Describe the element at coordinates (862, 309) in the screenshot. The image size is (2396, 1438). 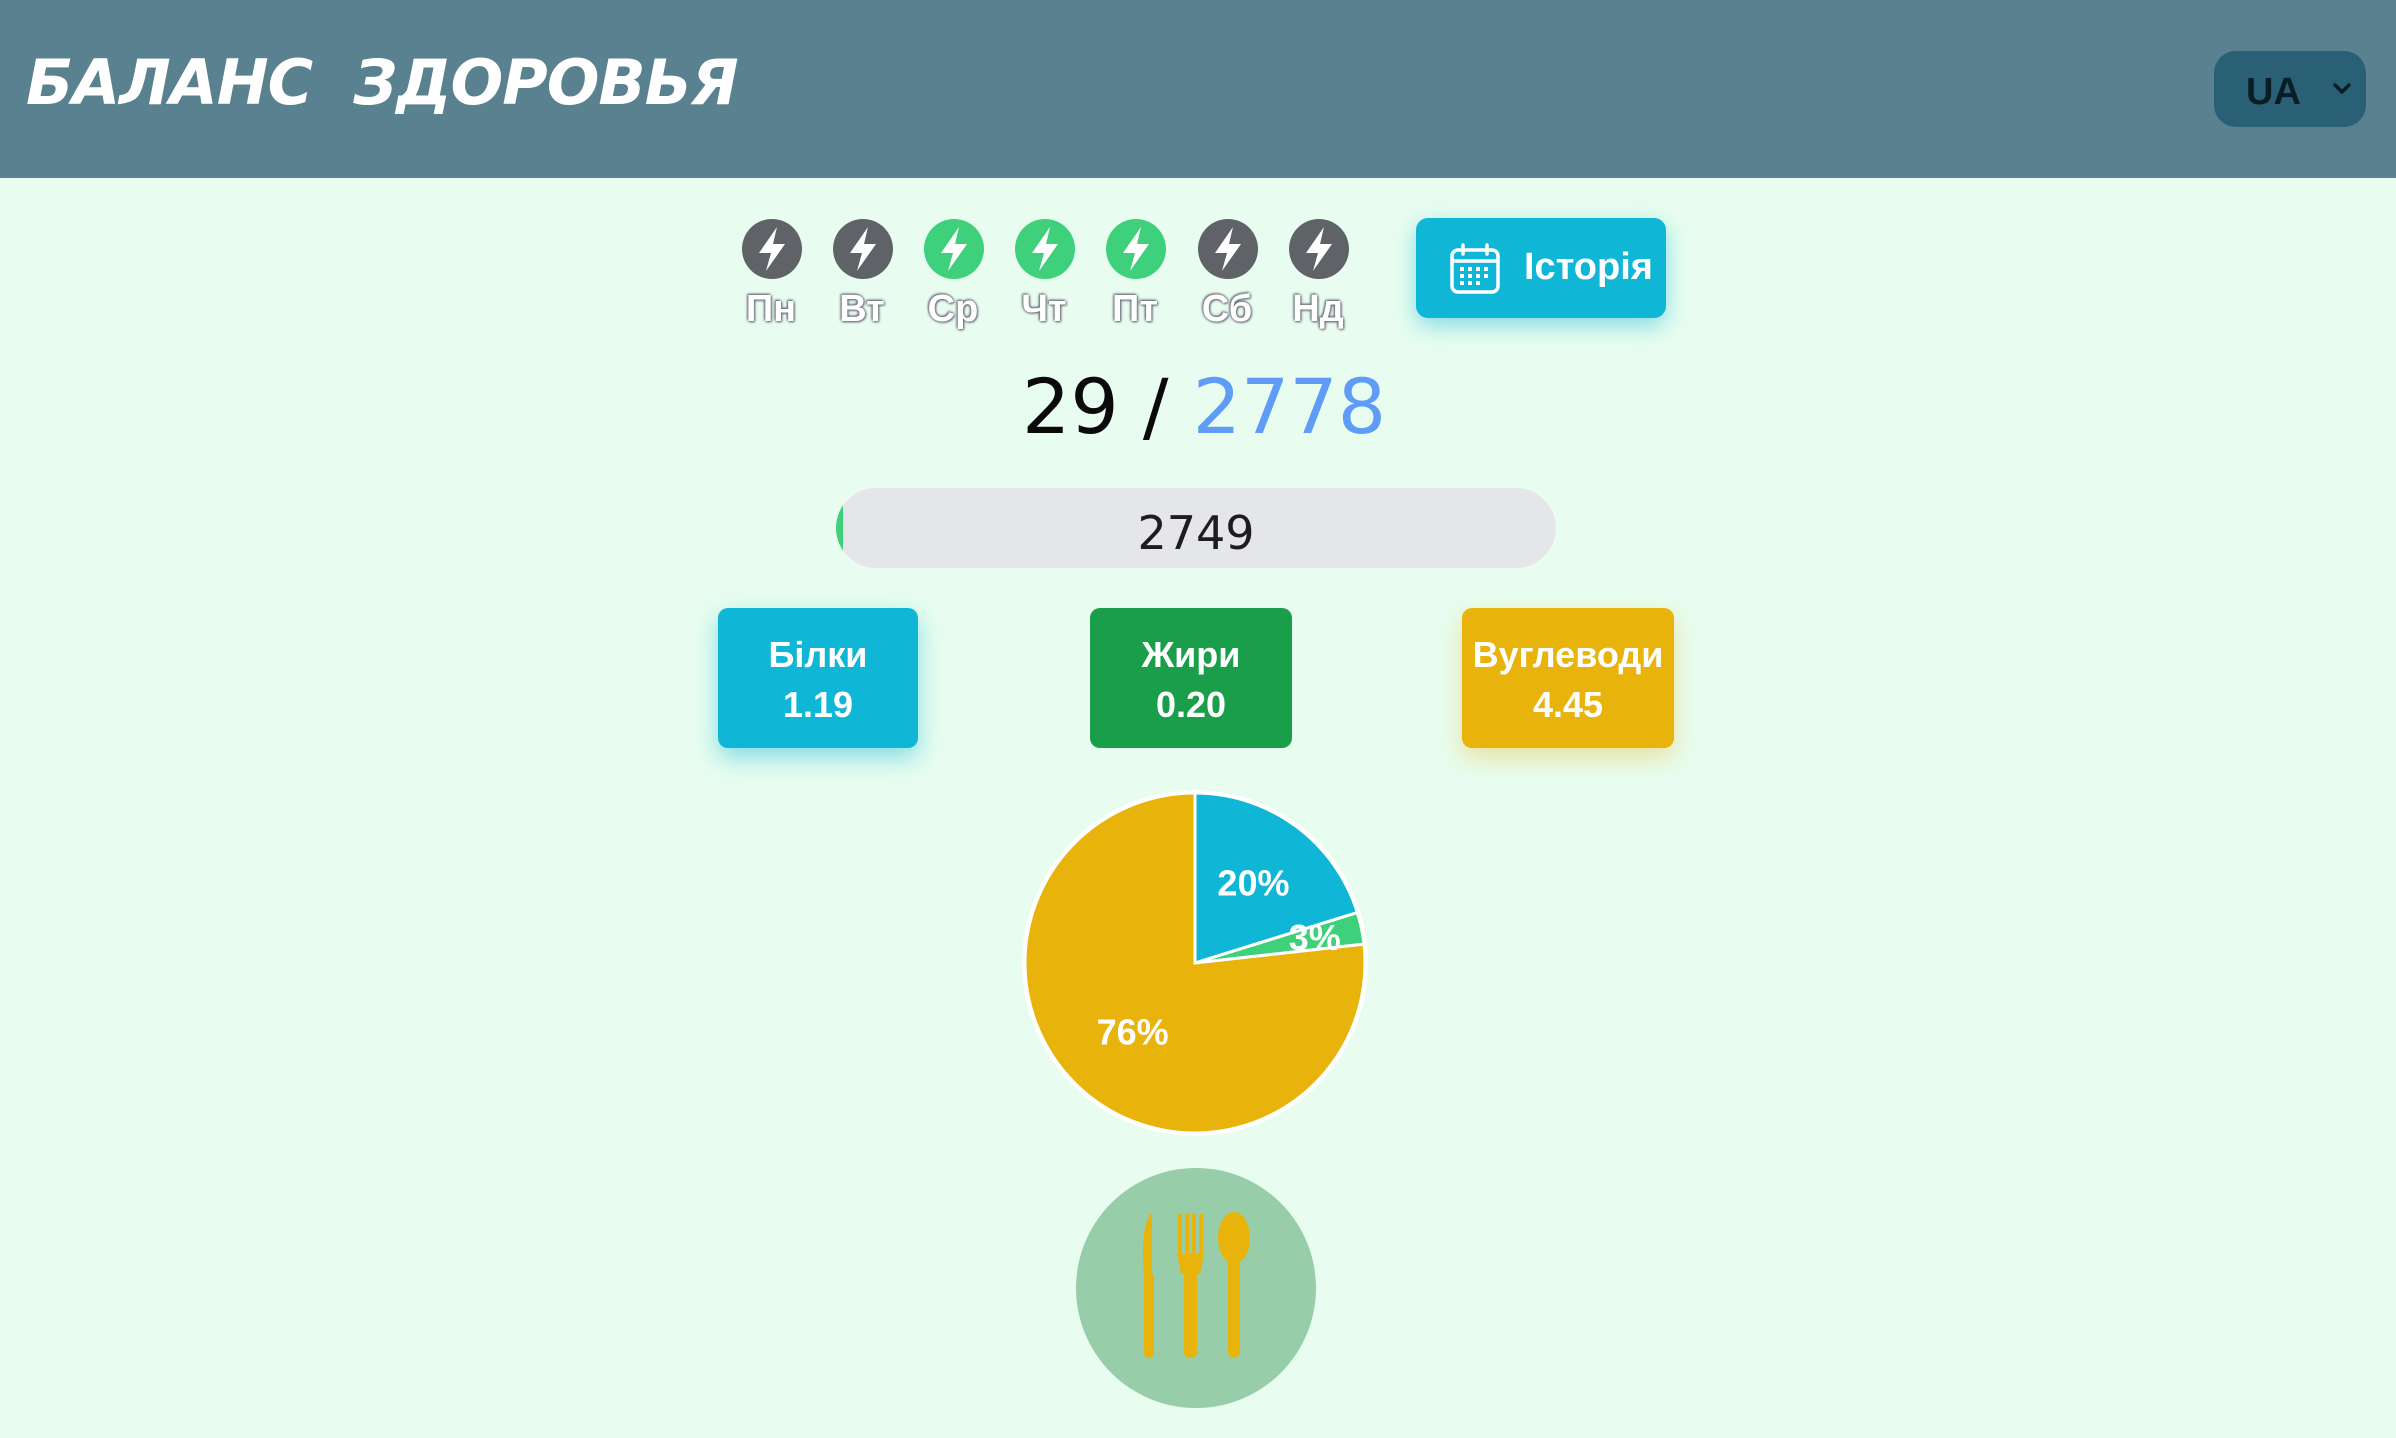
I see `day-label: Вт` at that location.